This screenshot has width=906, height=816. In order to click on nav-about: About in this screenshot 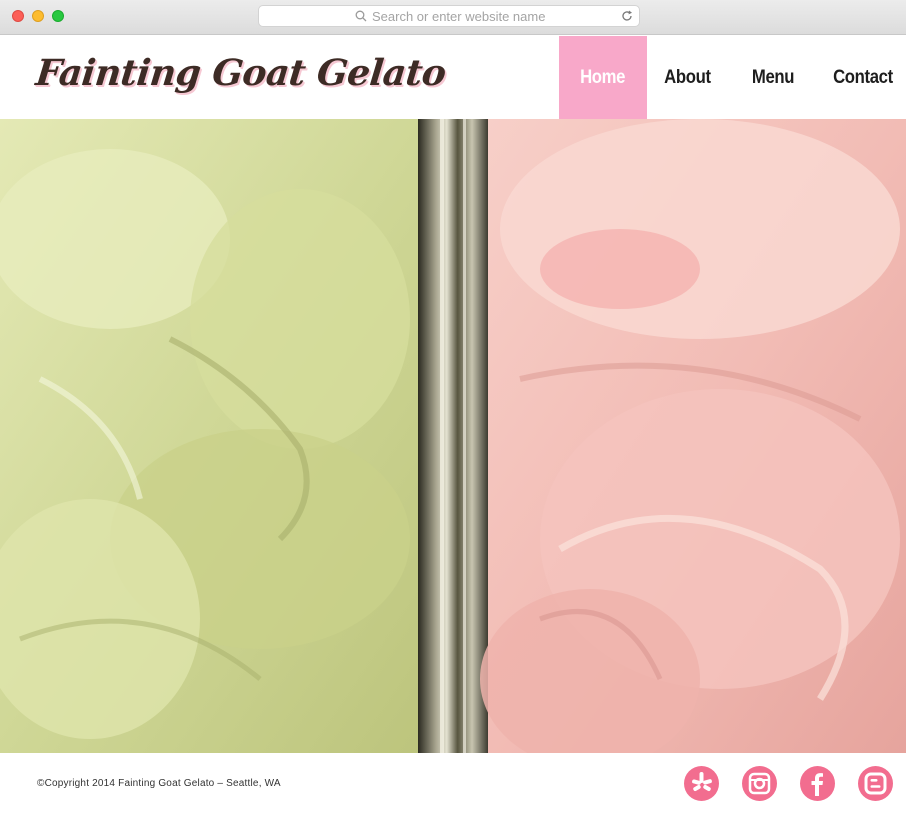, I will do `click(687, 77)`.